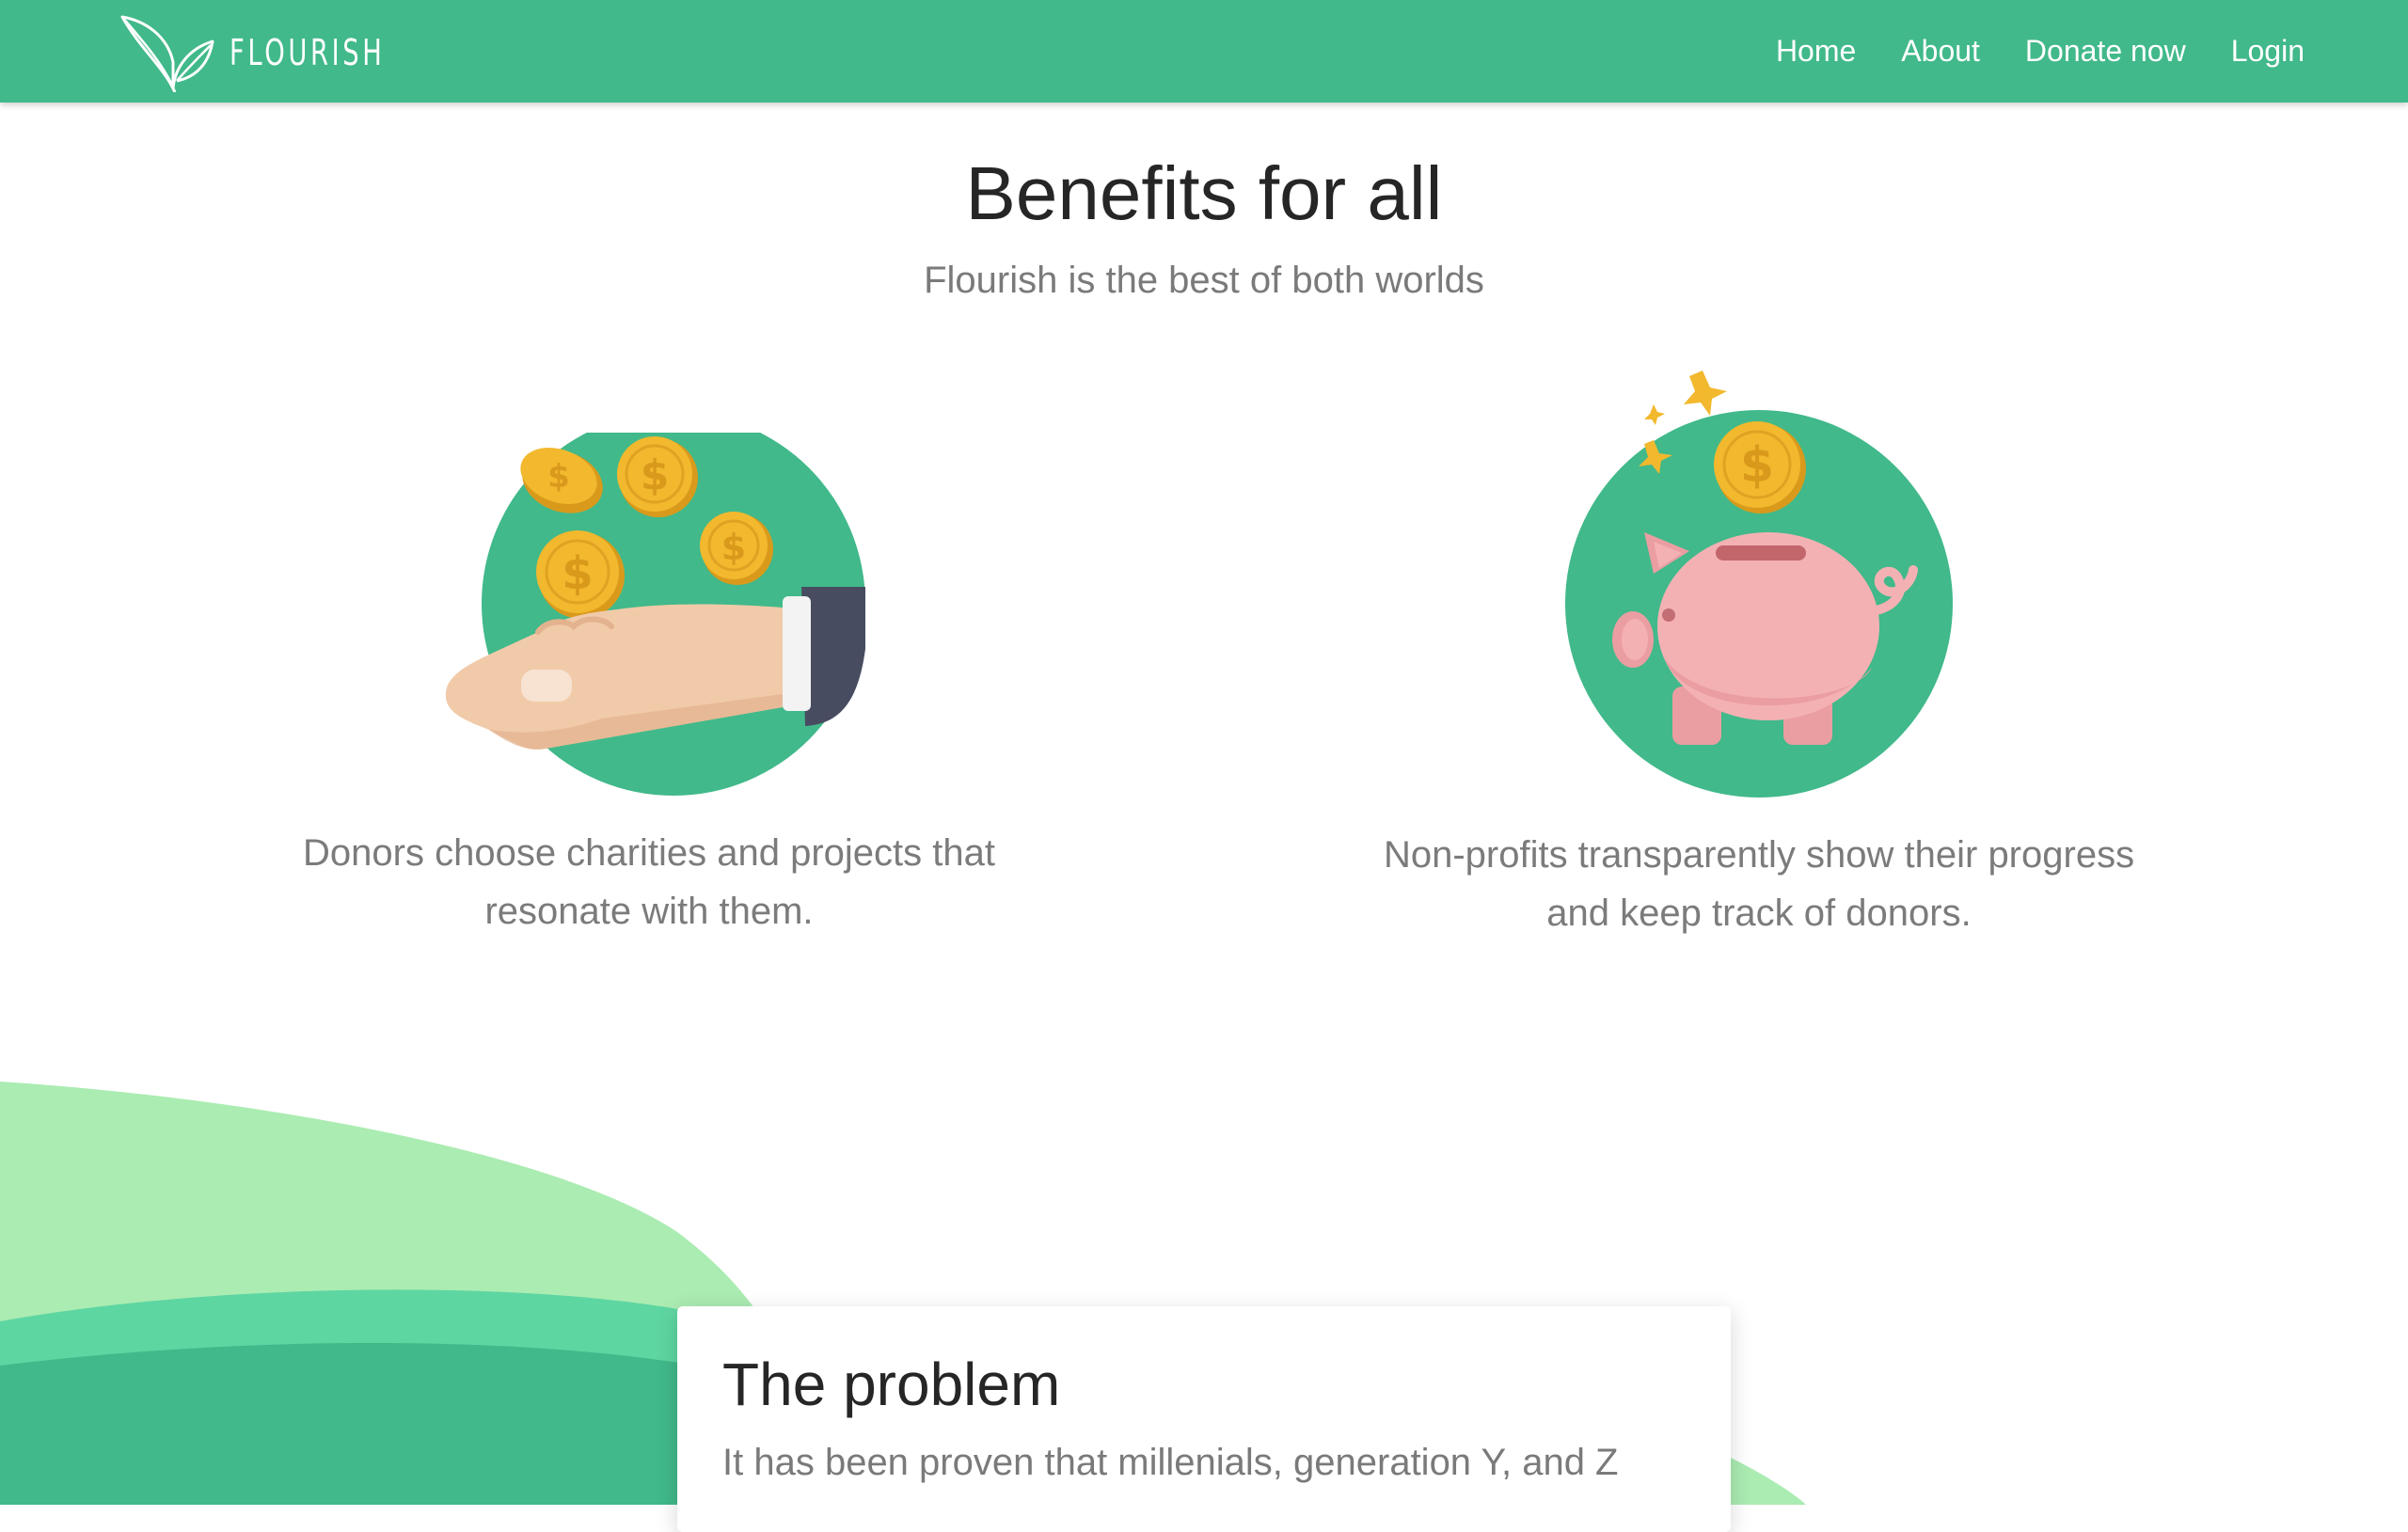  What do you see at coordinates (655, 615) in the screenshot?
I see `hand-with-coins-icon: $ $ $ $` at bounding box center [655, 615].